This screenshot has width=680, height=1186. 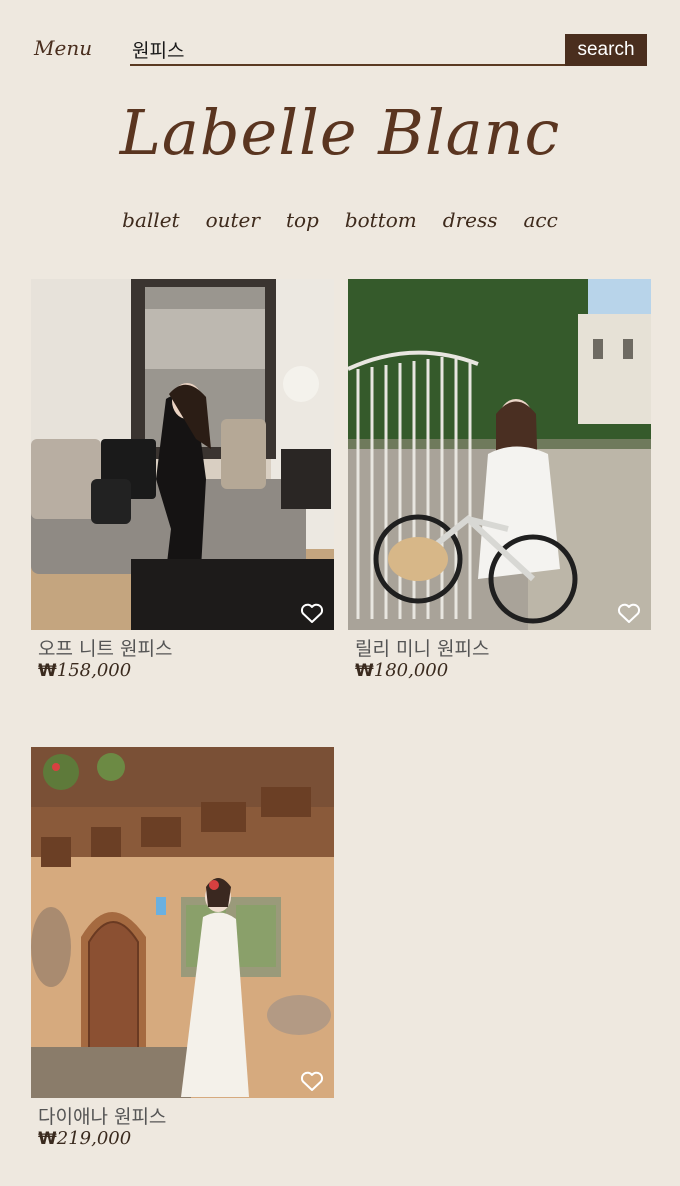 What do you see at coordinates (541, 220) in the screenshot?
I see `category-acc: acc` at bounding box center [541, 220].